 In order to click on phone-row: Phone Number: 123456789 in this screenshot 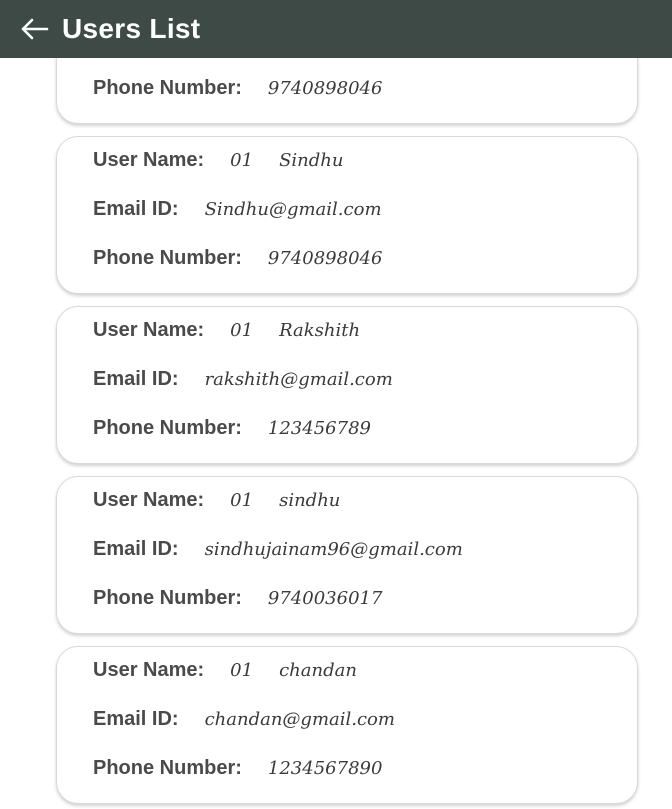, I will do `click(232, 432)`.